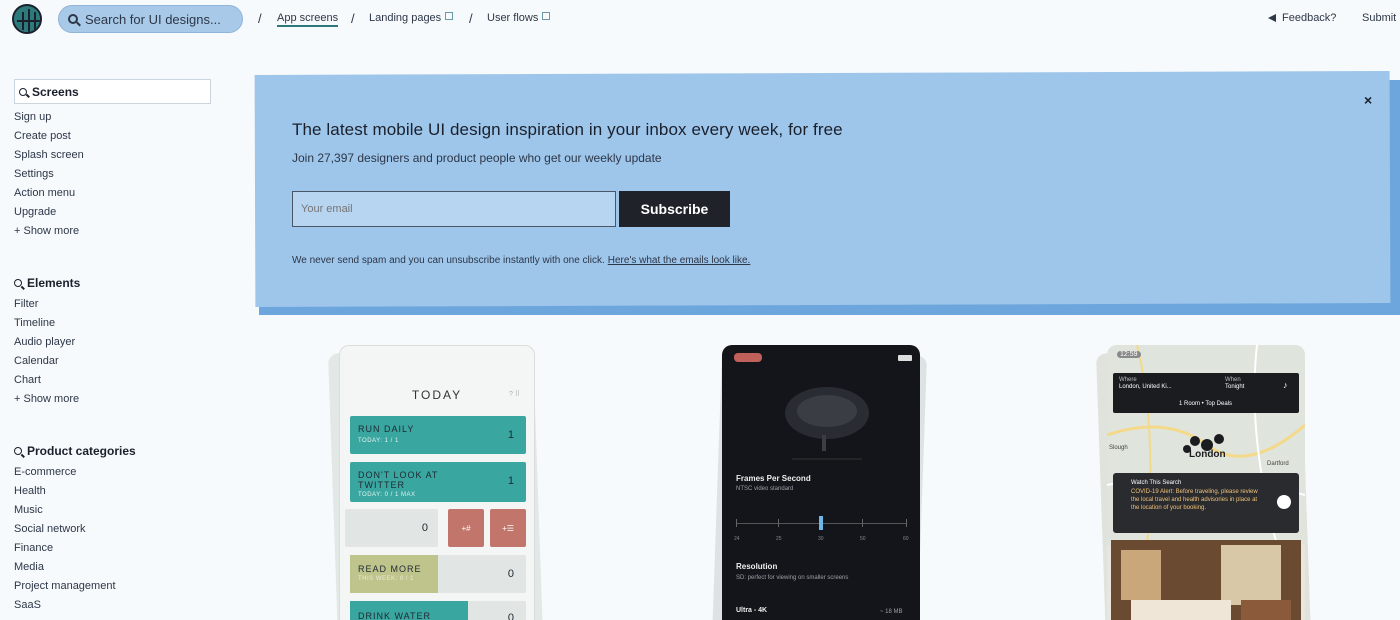  Describe the element at coordinates (114, 529) in the screenshot. I see `sidebar-item: Social network` at that location.